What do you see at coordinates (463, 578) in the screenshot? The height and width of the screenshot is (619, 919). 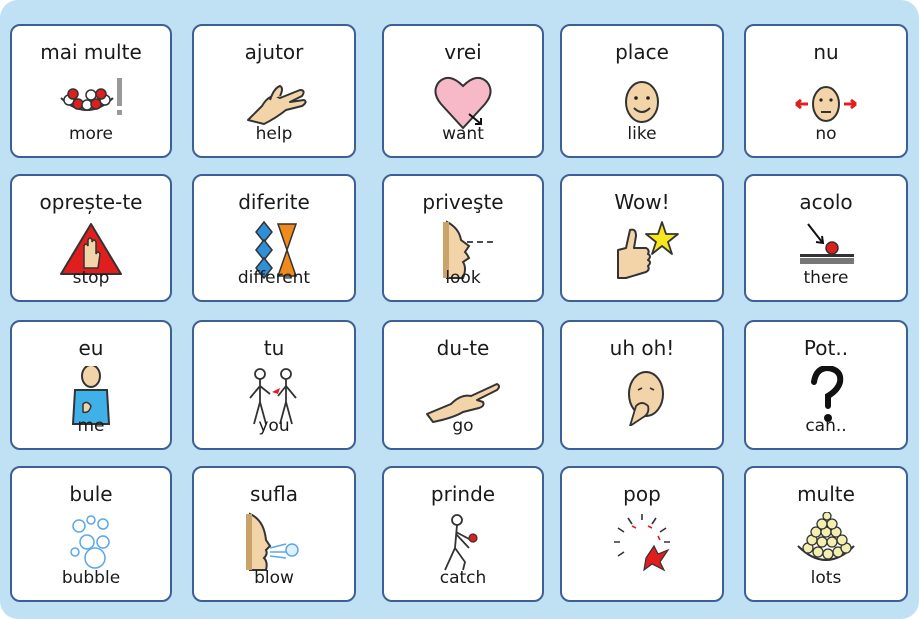 I see `cell-gloss: catch` at bounding box center [463, 578].